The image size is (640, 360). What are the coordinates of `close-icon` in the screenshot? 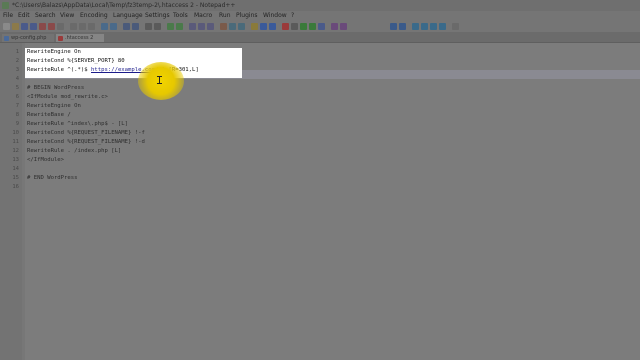 It's located at (42, 26).